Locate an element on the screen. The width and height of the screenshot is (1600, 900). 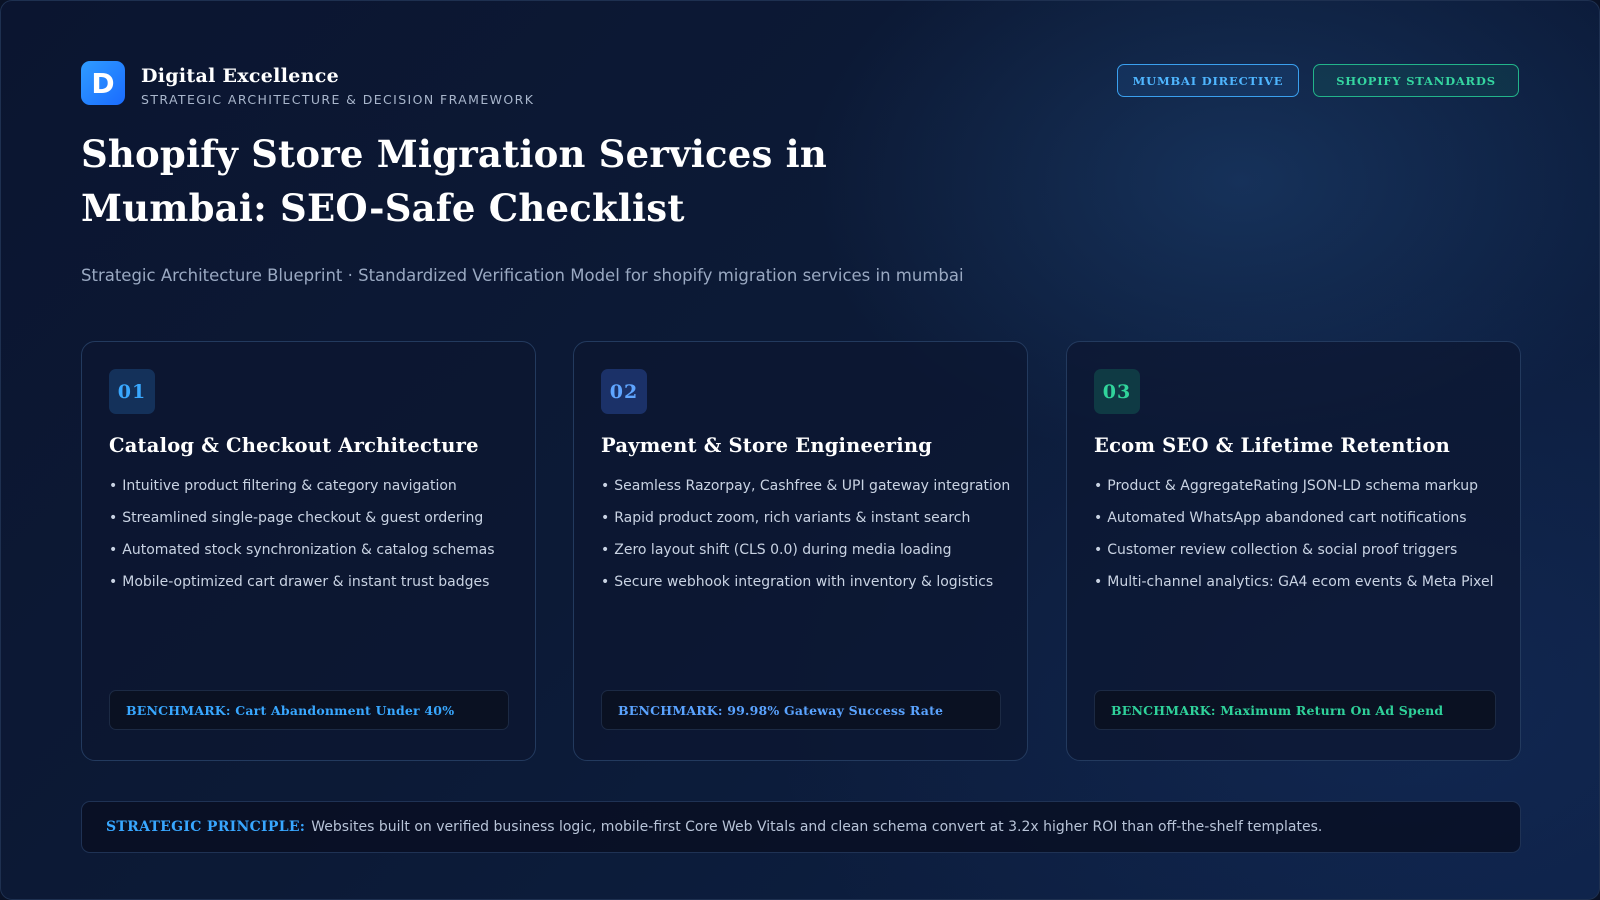
page-title-line-2: Mumbai: SEO-Safe Checklist is located at coordinates (383, 208).